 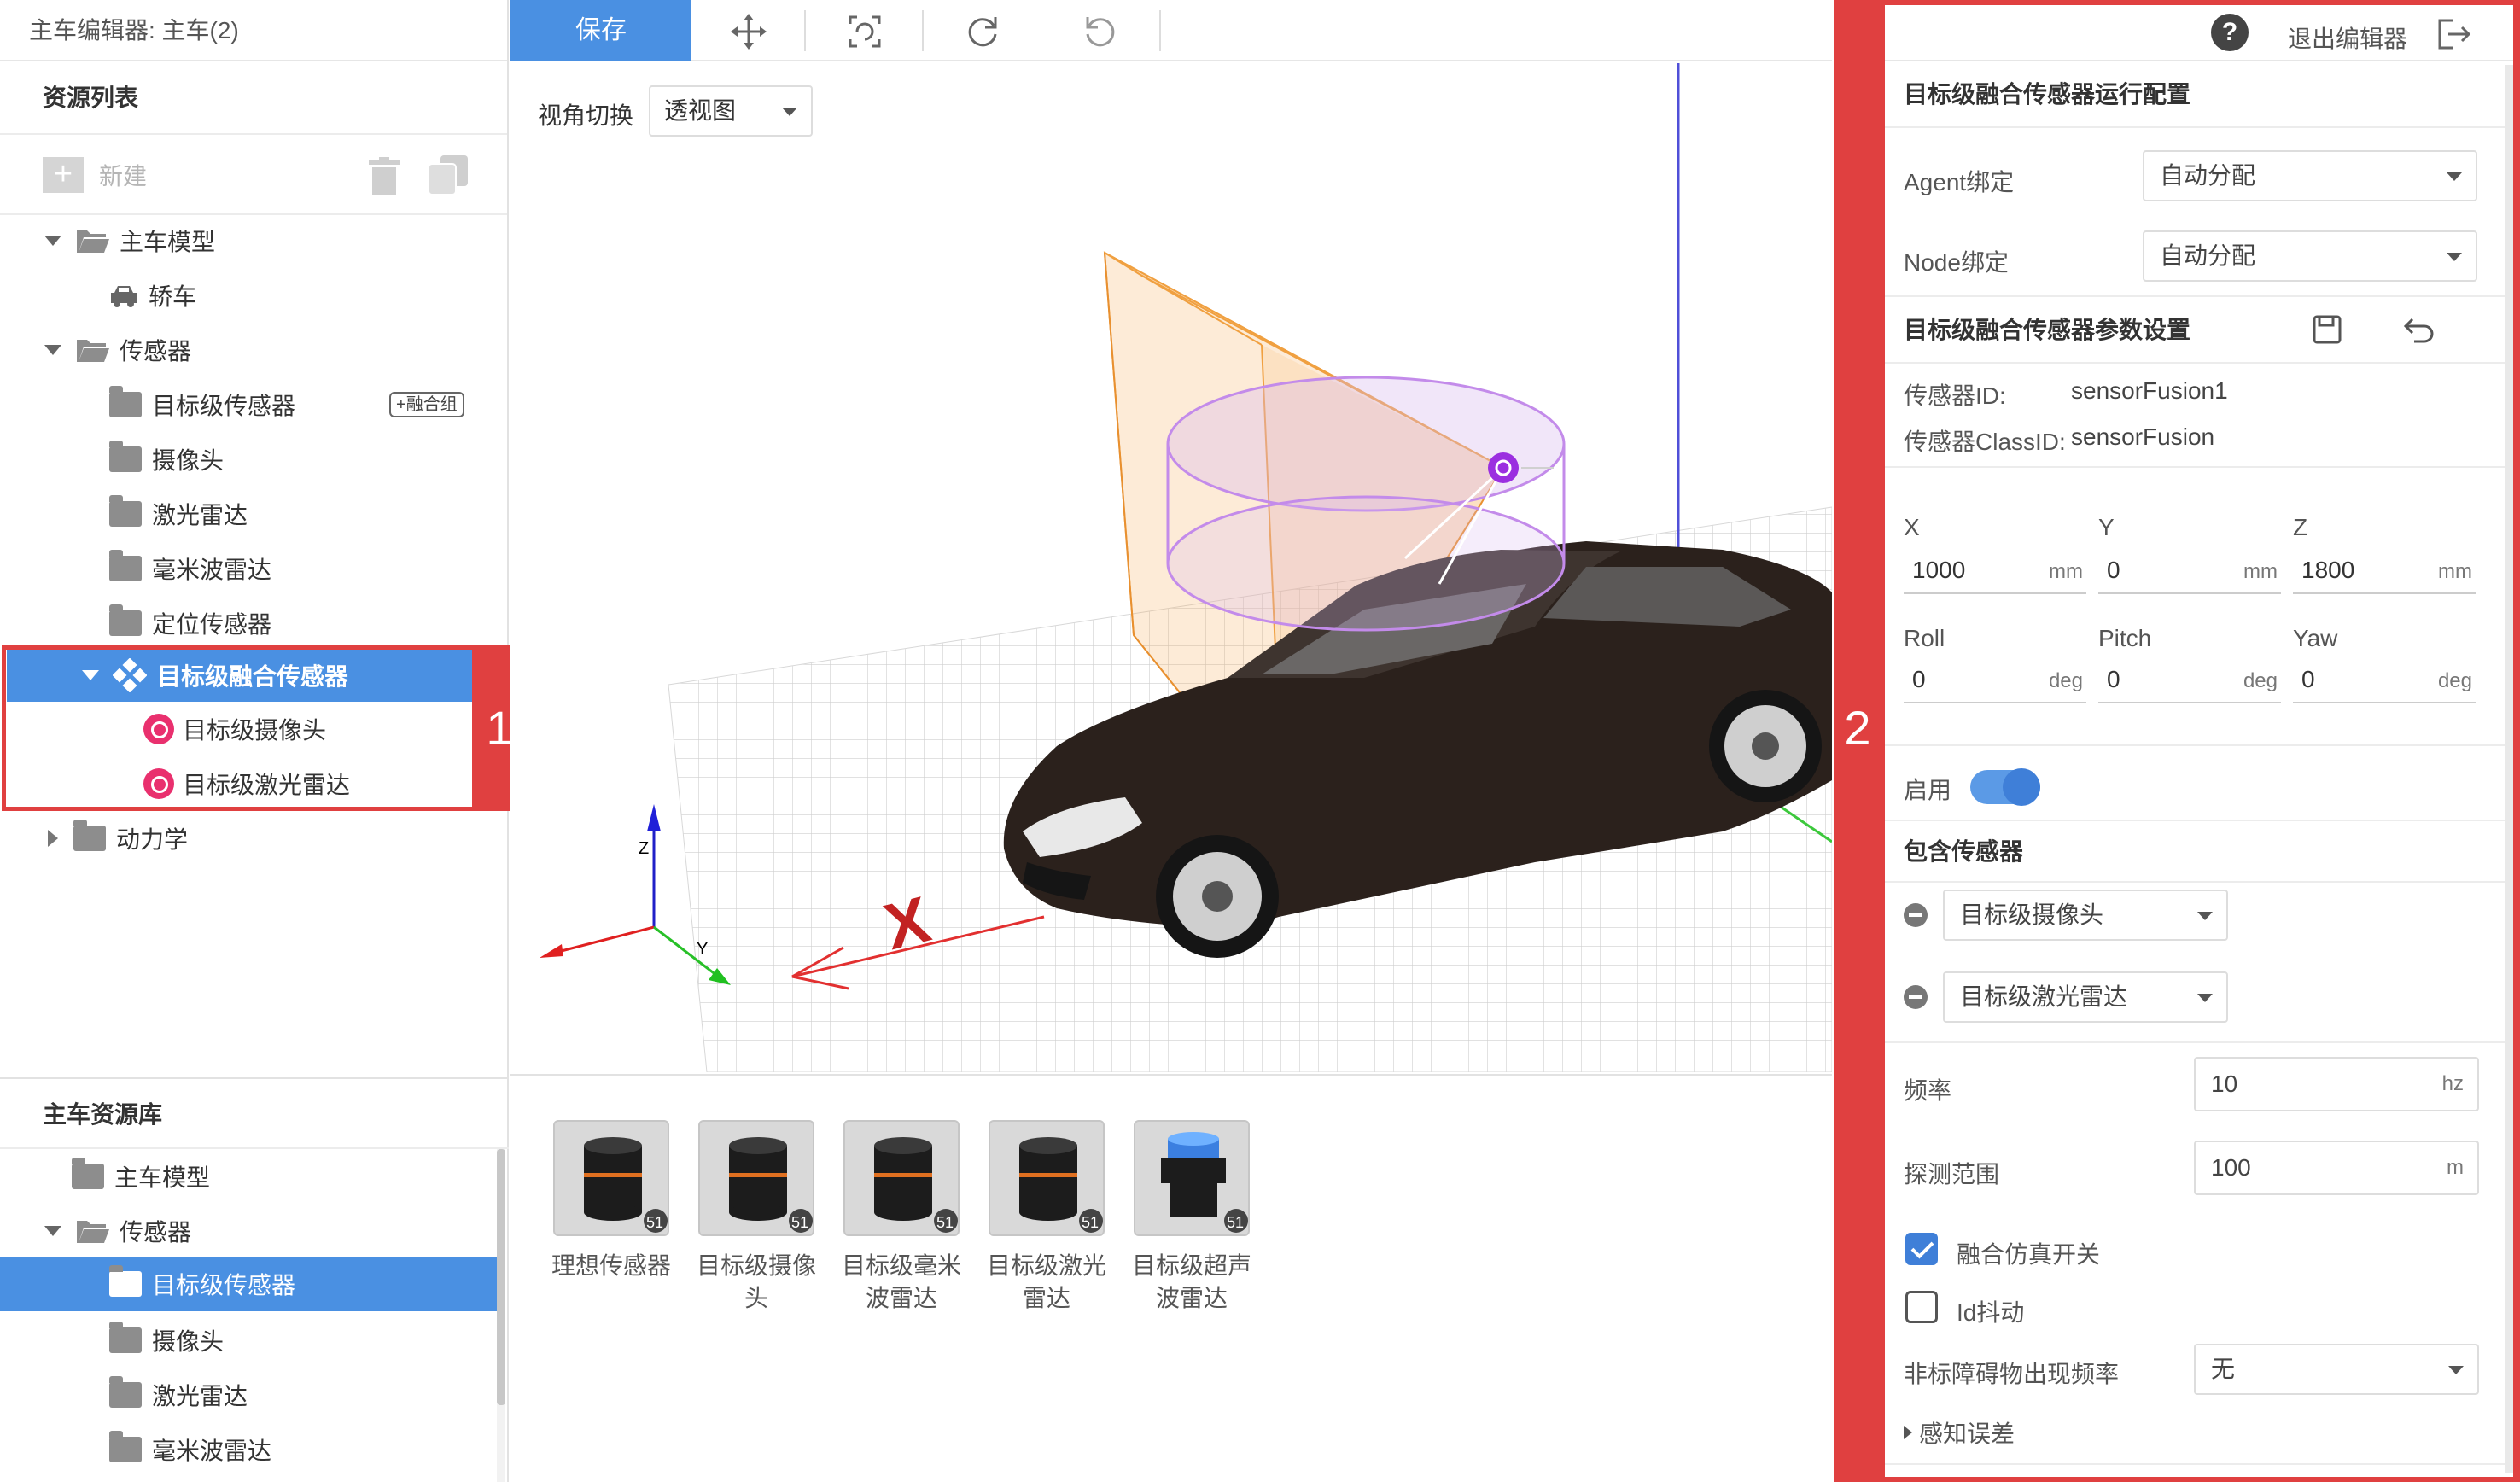 What do you see at coordinates (224, 406) in the screenshot?
I see `tree-item-label: 目标级传感器` at bounding box center [224, 406].